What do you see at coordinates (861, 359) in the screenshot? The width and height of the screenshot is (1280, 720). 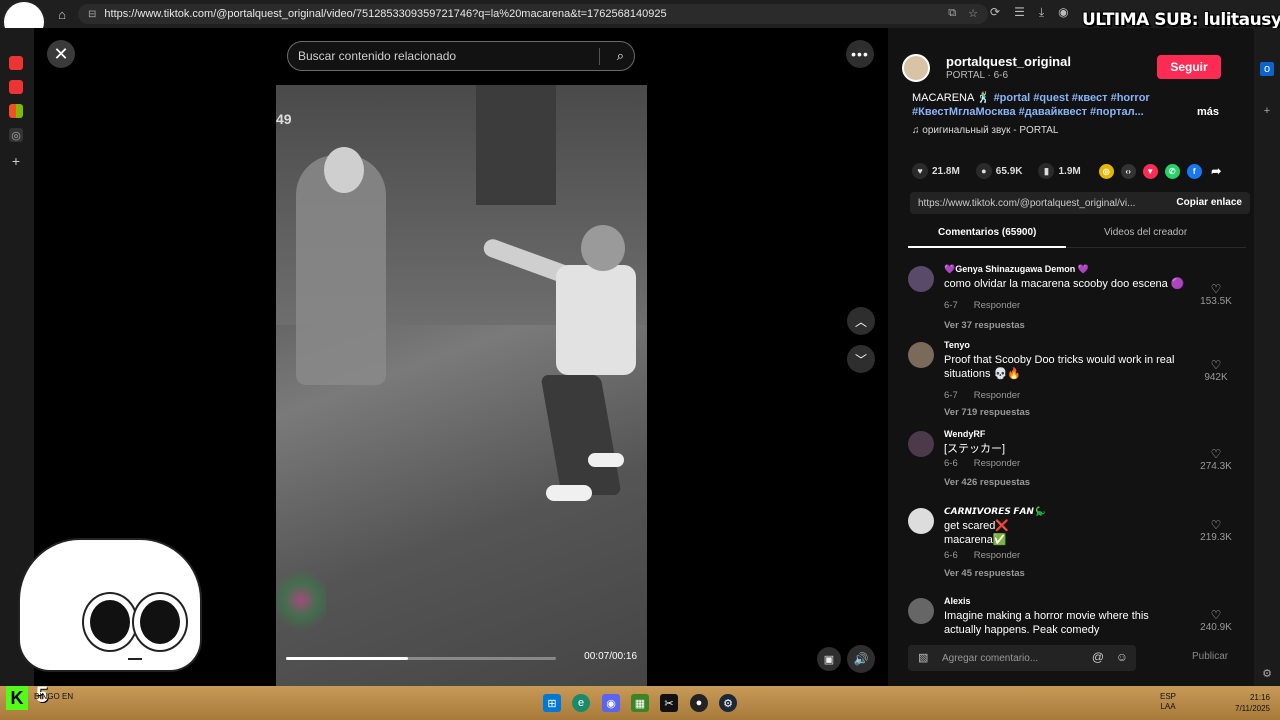 I see `next-video-button: ﹀` at bounding box center [861, 359].